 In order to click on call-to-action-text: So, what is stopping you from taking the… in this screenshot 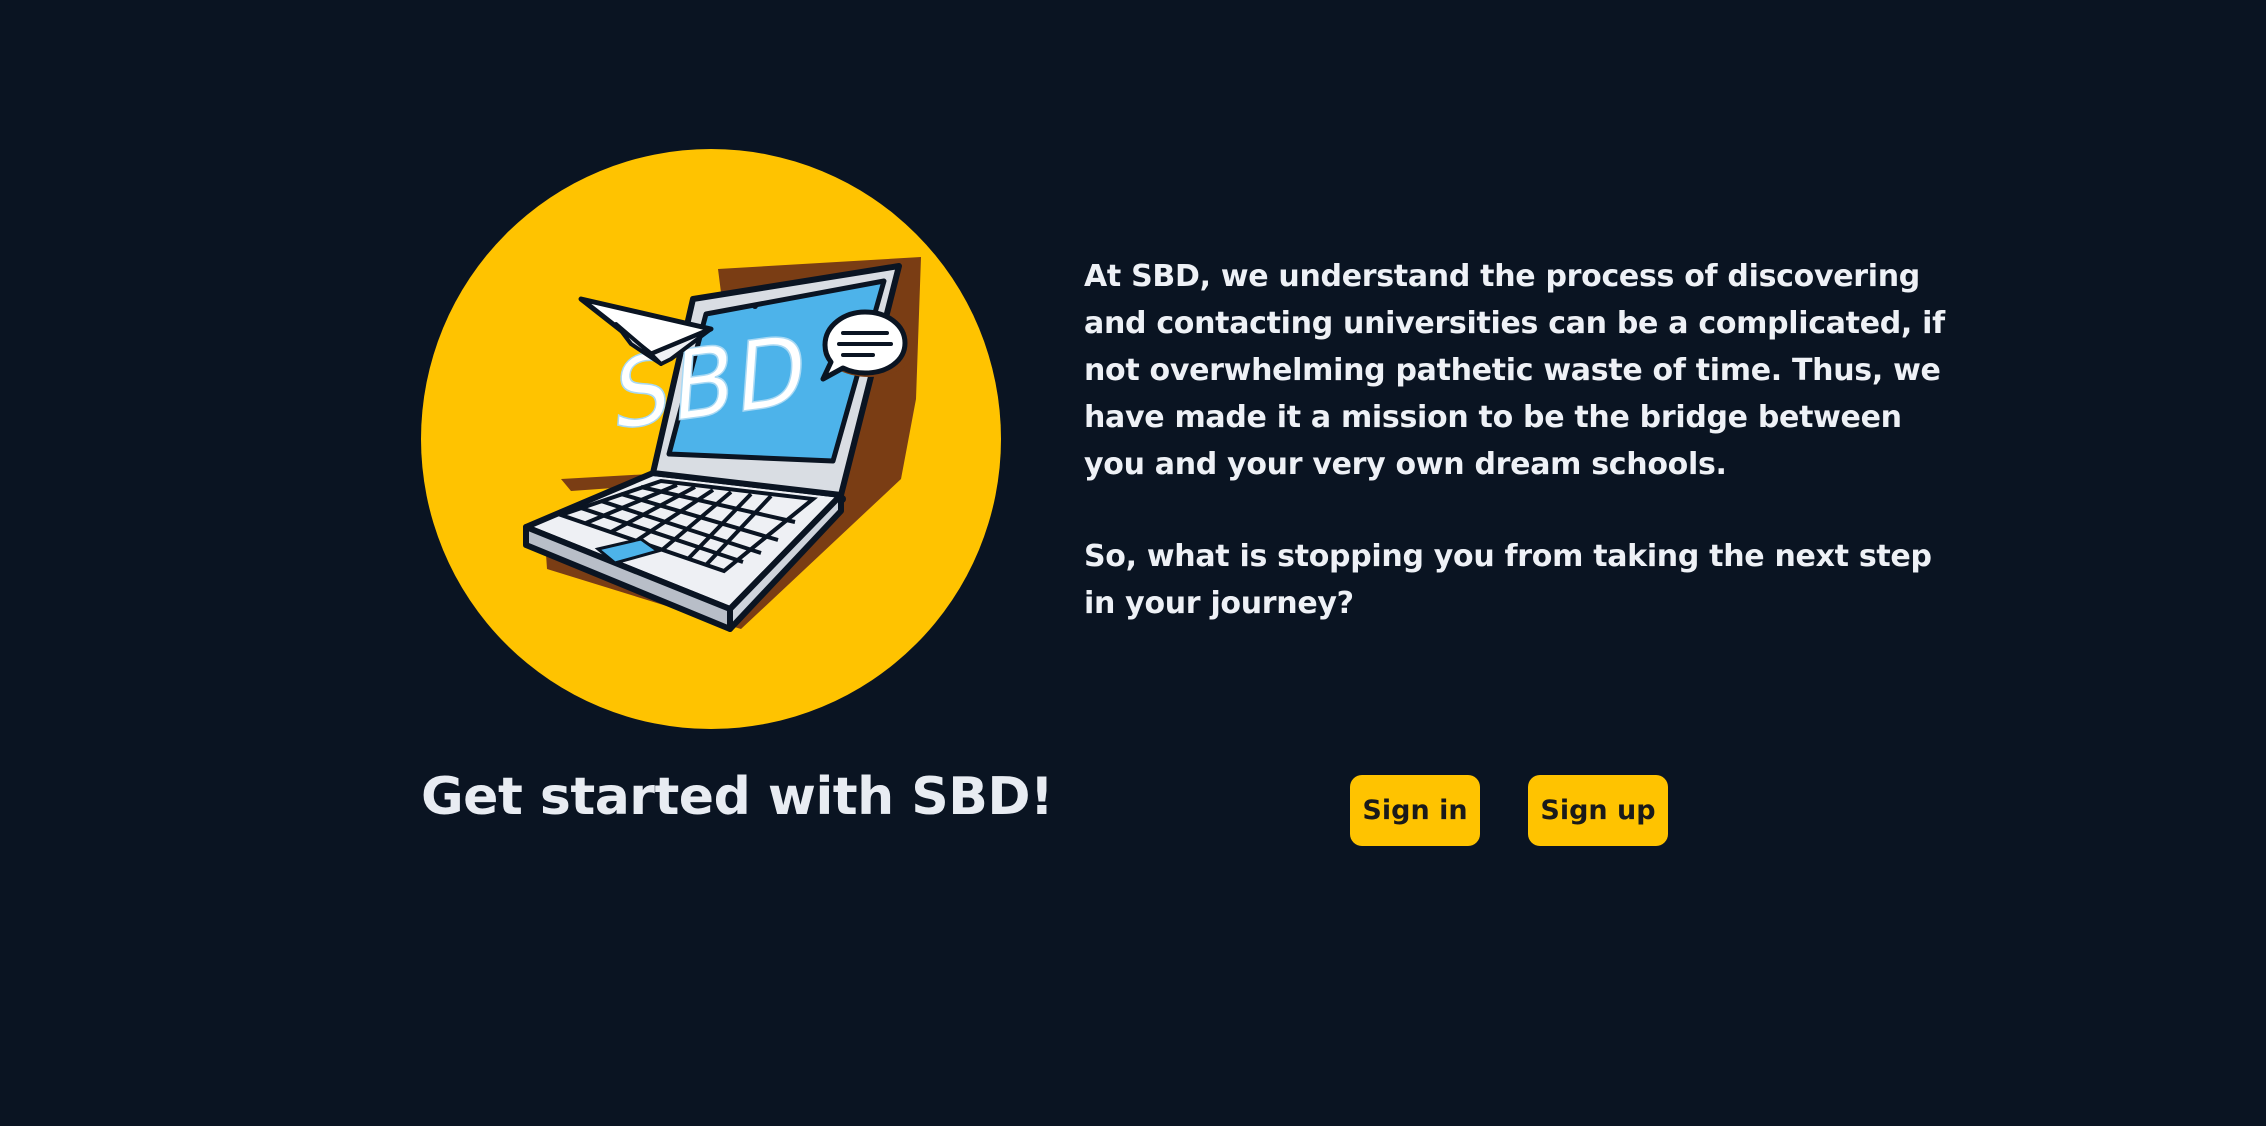, I will do `click(1508, 580)`.